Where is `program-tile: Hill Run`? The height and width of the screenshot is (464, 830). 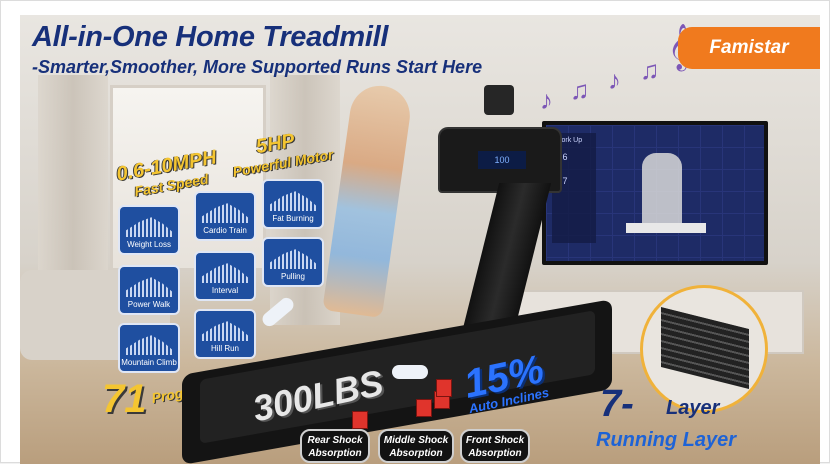
program-tile: Hill Run is located at coordinates (225, 334).